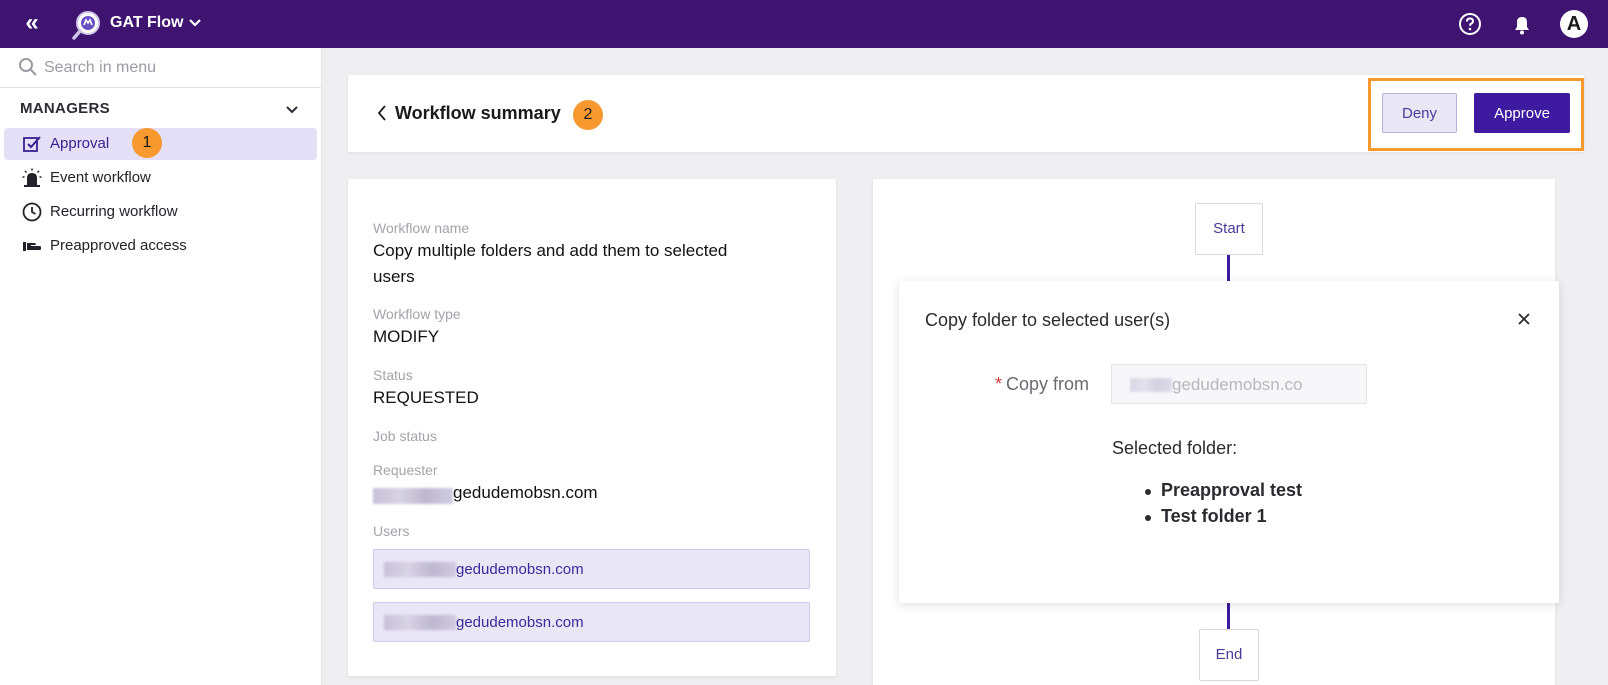 Image resolution: width=1608 pixels, height=685 pixels. I want to click on required-marker: *, so click(999, 384).